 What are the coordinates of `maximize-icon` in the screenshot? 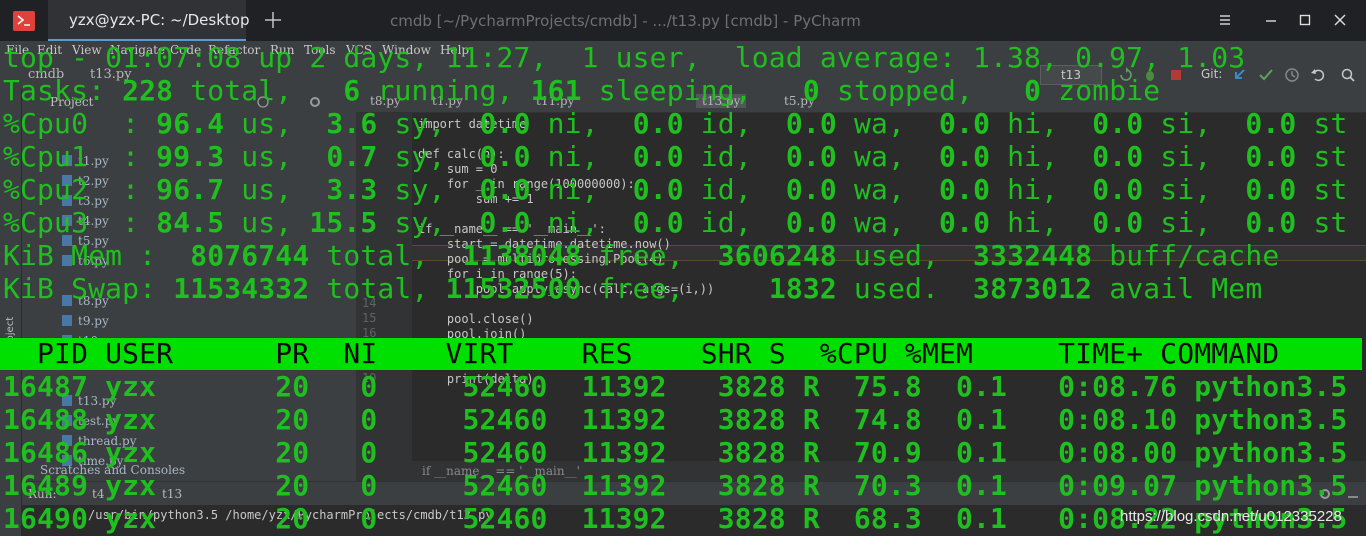 It's located at (1305, 20).